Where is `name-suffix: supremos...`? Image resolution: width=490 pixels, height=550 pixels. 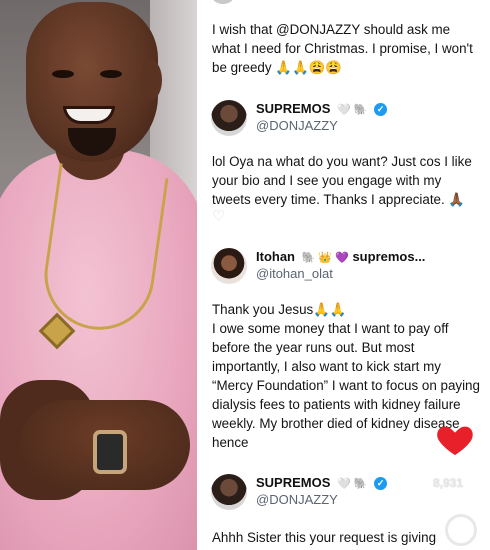
name-suffix: supremos... is located at coordinates (389, 256).